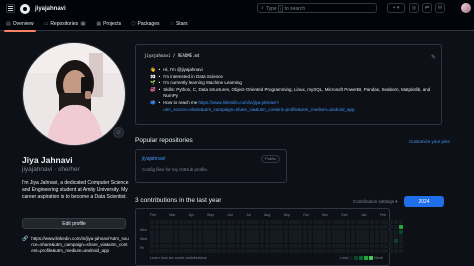 Image resolution: width=474 pixels, height=266 pixels. I want to click on tab-overview: ▤ Overview, so click(20, 24).